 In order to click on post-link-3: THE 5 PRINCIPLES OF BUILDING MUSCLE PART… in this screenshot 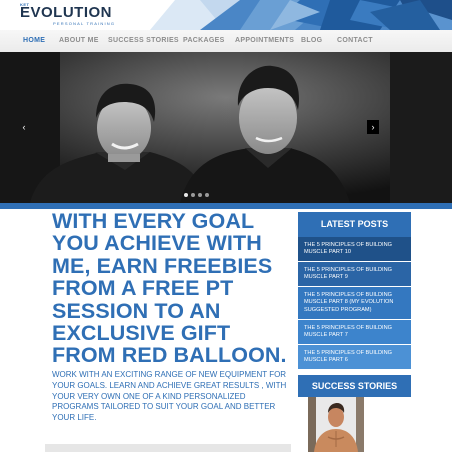, I will do `click(354, 303)`.